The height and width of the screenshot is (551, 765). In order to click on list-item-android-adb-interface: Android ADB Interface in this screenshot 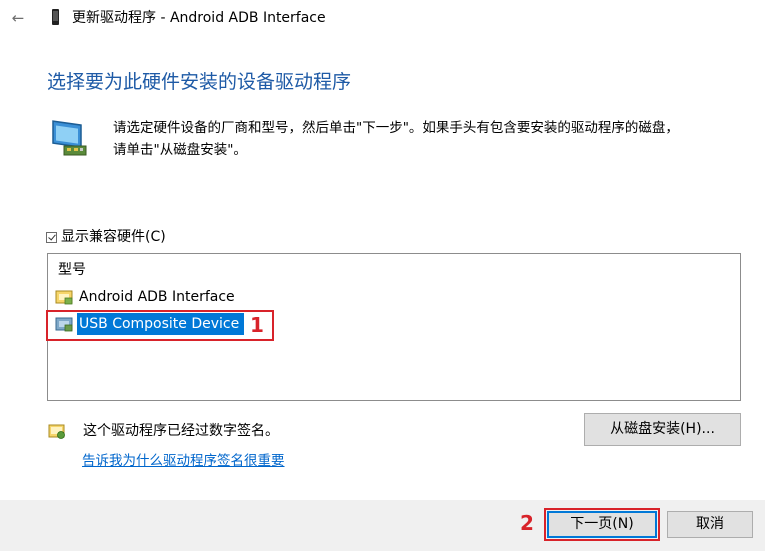, I will do `click(147, 297)`.